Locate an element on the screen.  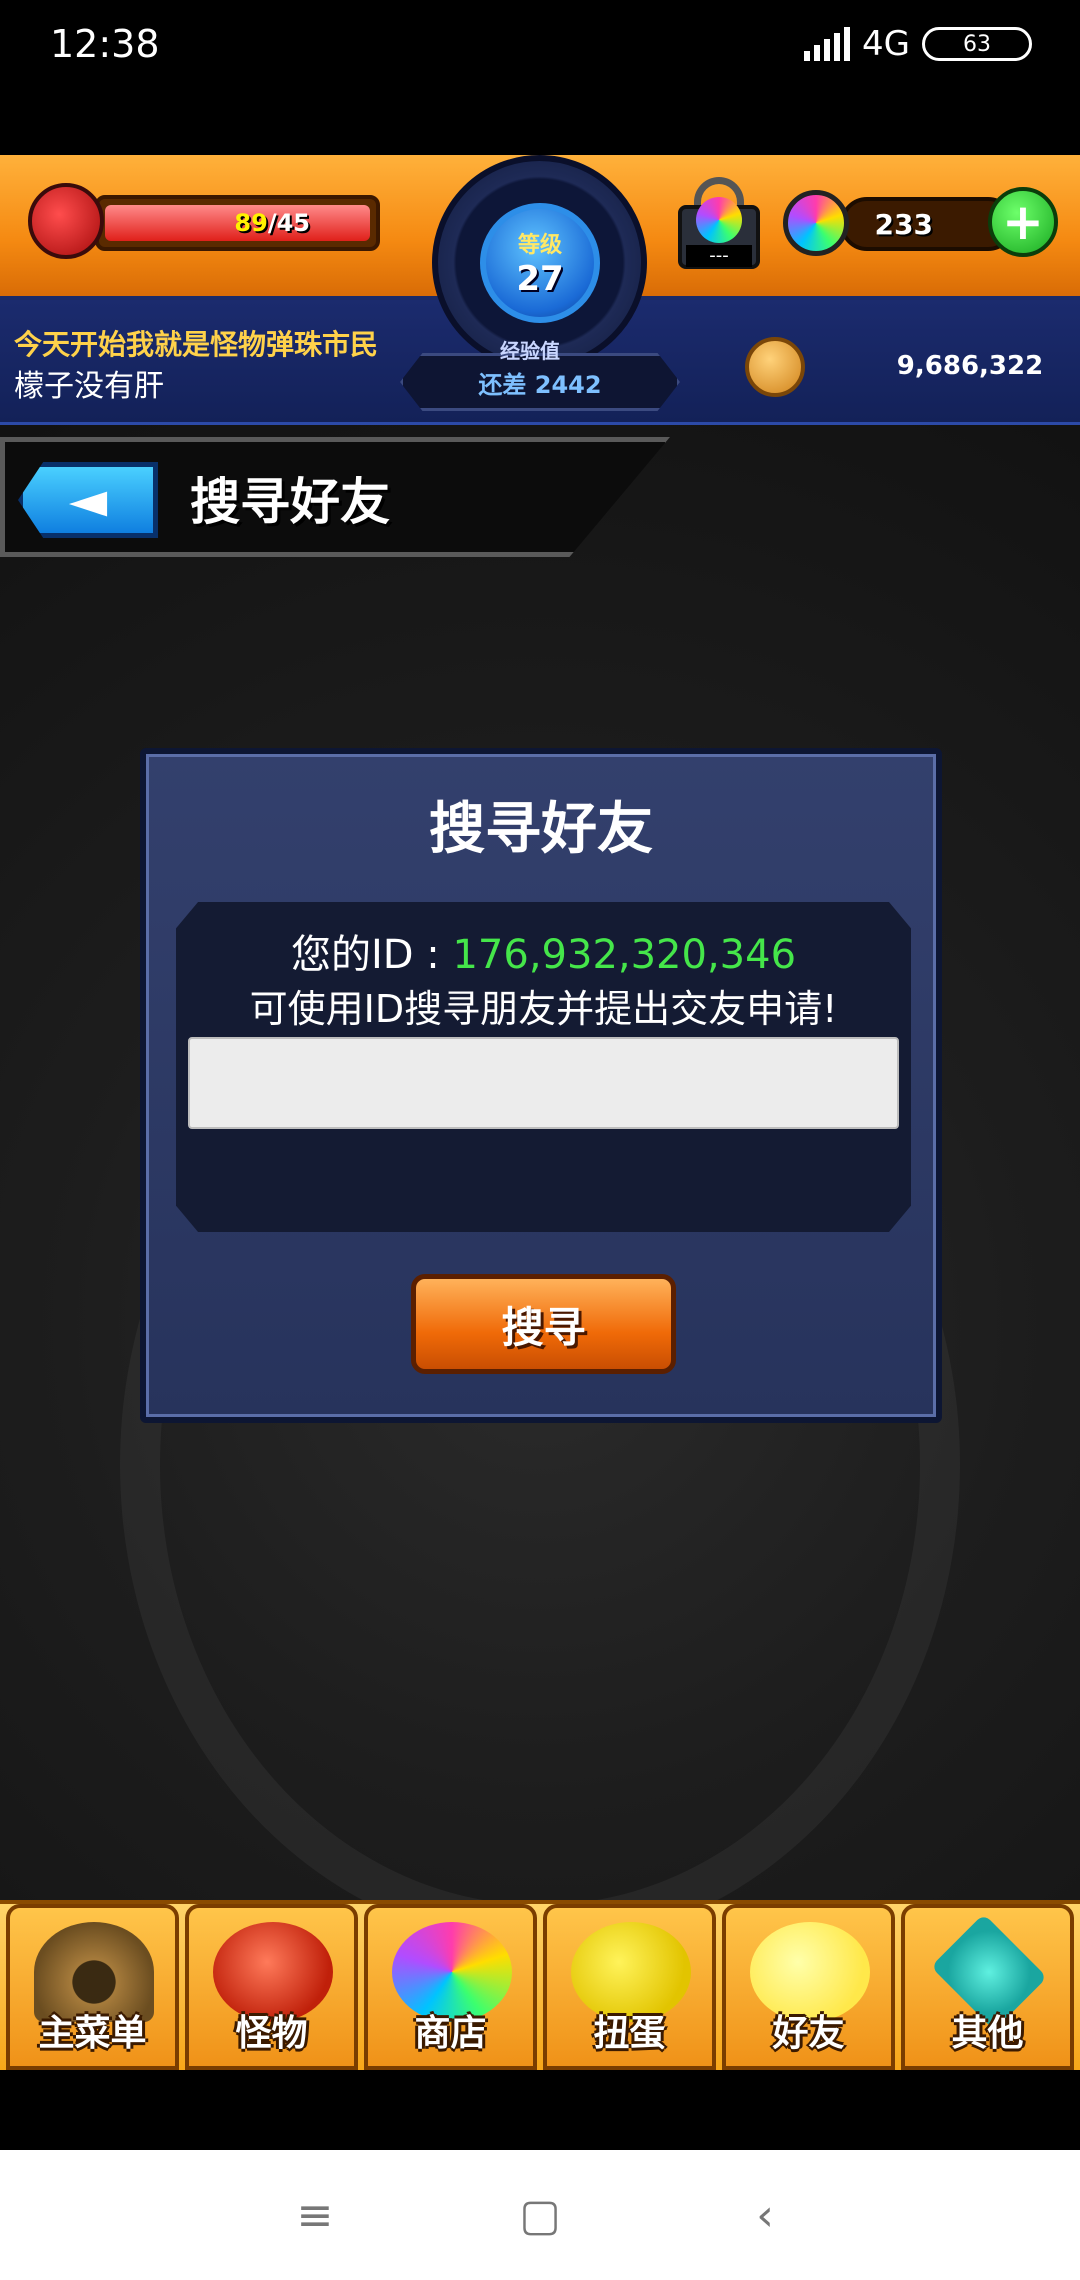
nav-label: 扭蛋 is located at coordinates (629, 2033).